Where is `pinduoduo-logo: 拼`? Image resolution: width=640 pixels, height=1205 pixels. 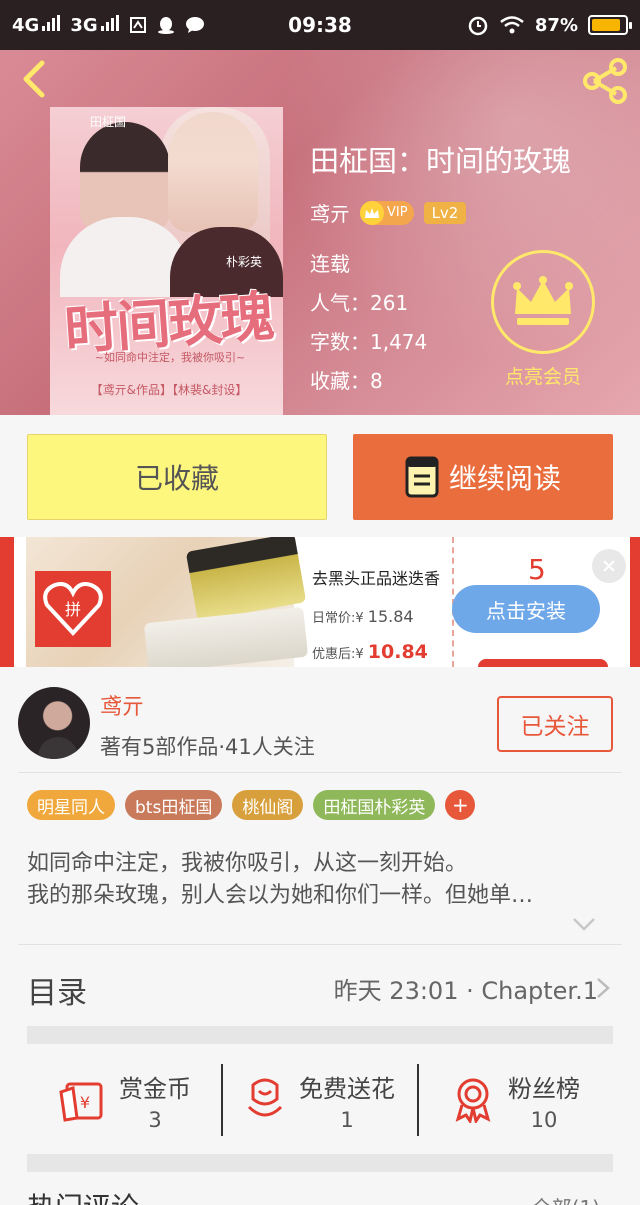 pinduoduo-logo: 拼 is located at coordinates (73, 609).